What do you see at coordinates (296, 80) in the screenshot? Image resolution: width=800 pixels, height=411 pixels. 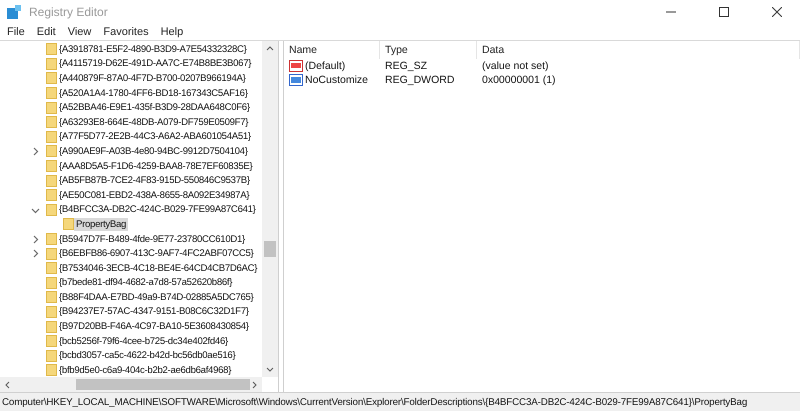 I see `binary-value-icon` at bounding box center [296, 80].